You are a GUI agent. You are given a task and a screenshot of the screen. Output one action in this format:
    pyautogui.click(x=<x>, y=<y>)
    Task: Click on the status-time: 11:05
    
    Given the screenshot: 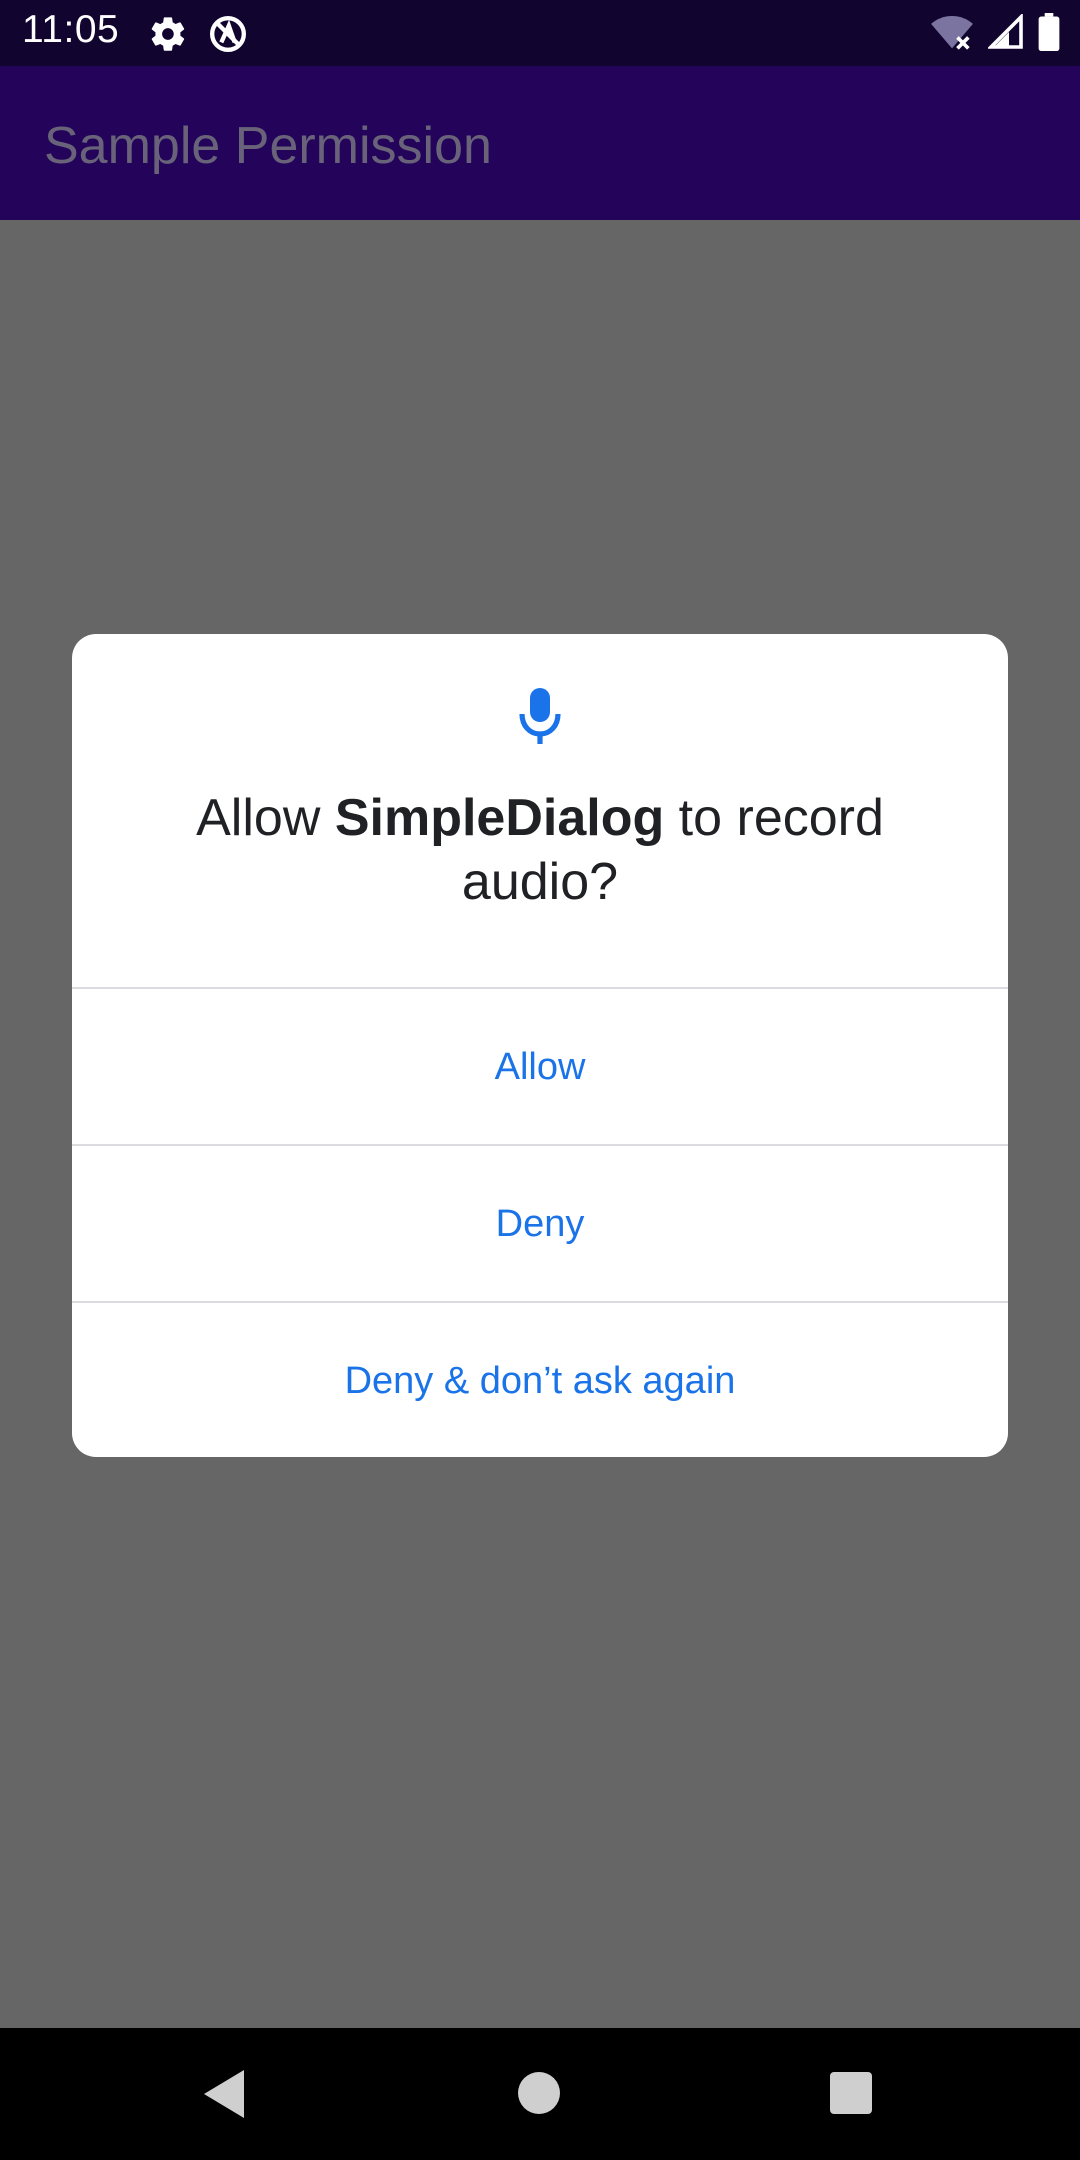 What is the action you would take?
    pyautogui.click(x=71, y=29)
    